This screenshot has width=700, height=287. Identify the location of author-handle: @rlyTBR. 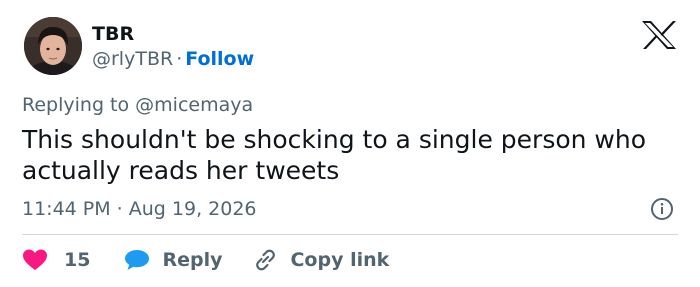
(132, 59).